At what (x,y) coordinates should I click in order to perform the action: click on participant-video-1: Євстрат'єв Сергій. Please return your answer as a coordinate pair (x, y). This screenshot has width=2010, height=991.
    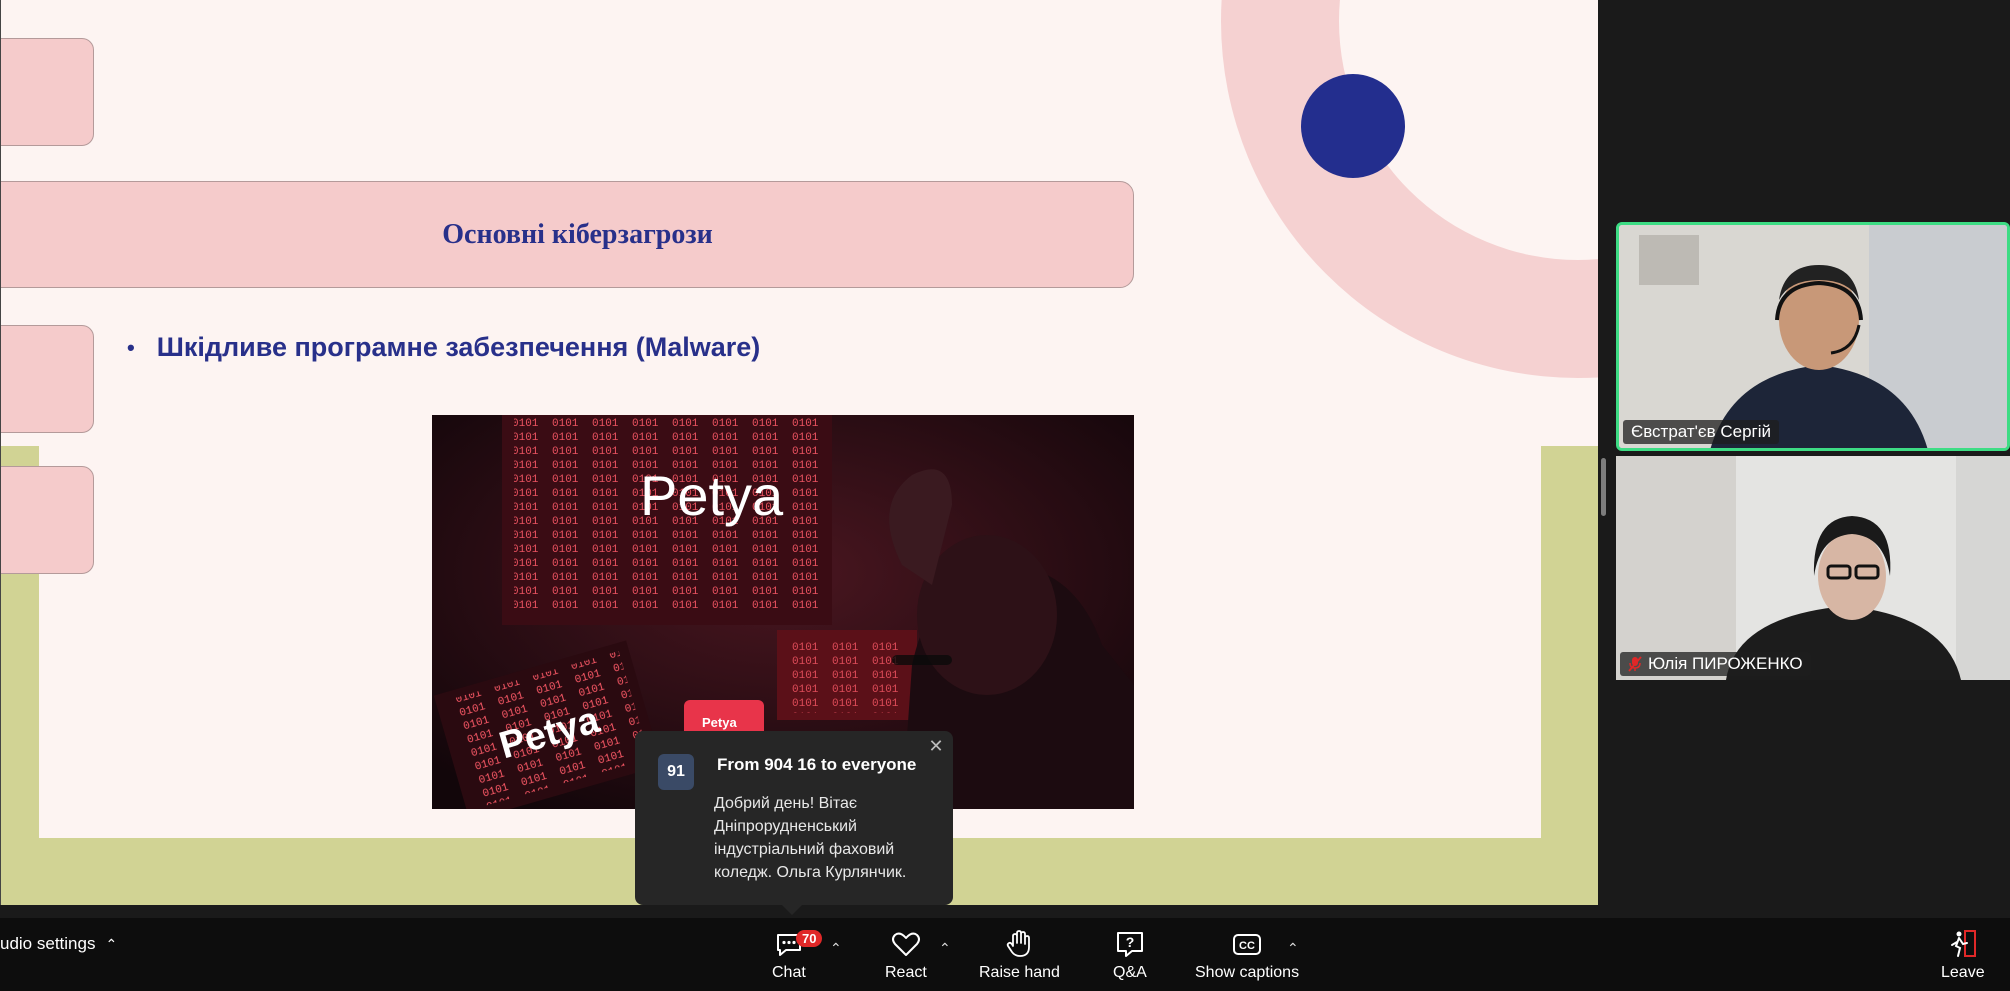
    Looking at the image, I should click on (1813, 336).